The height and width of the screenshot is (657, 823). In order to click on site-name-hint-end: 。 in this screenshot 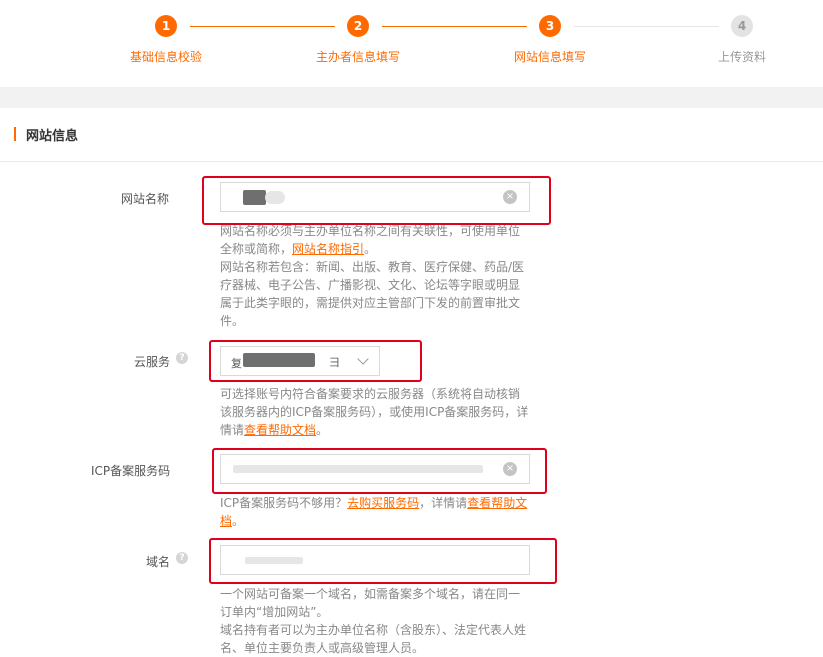, I will do `click(370, 249)`.